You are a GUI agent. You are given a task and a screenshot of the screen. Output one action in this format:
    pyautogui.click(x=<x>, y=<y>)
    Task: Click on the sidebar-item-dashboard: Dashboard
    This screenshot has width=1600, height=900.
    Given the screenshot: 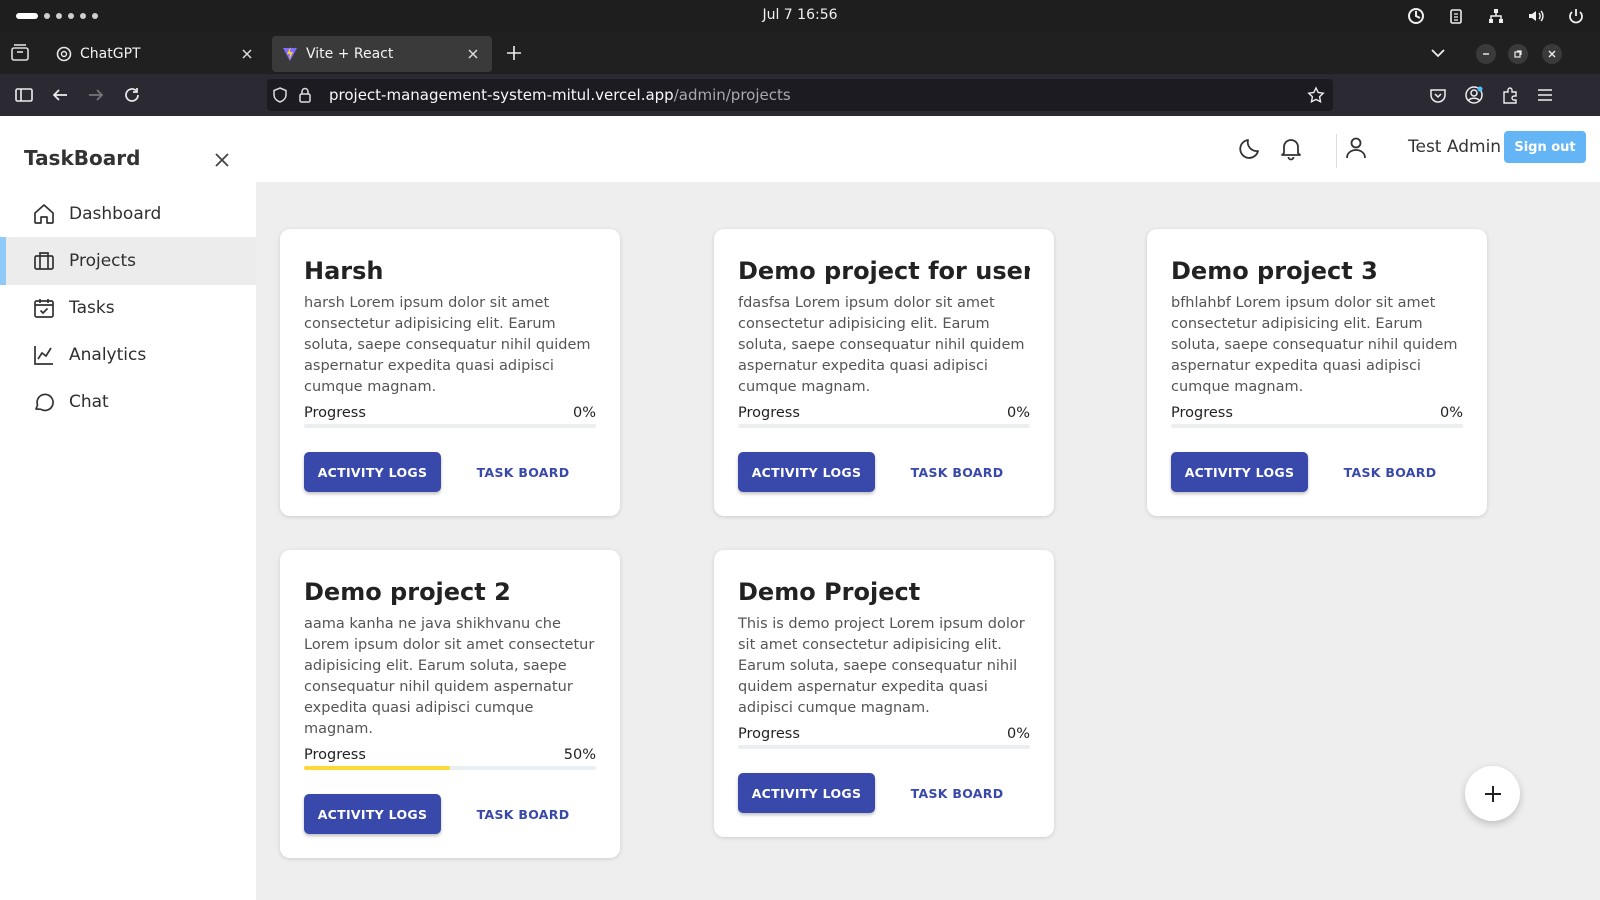 What is the action you would take?
    pyautogui.click(x=128, y=214)
    